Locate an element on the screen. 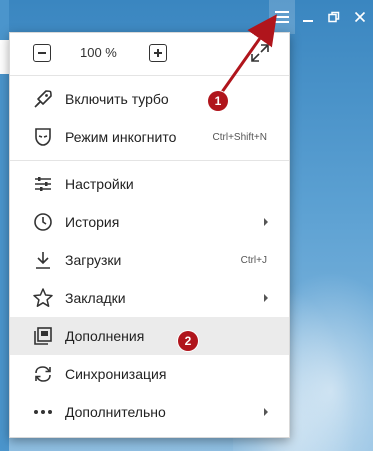 Image resolution: width=373 pixels, height=451 pixels. menu-item-incognito: Режим инкогнито Ctrl+Shift+N is located at coordinates (149, 137).